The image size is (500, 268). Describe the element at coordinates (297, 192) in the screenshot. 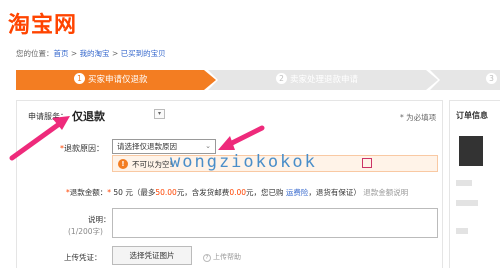

I see `shipping-insurance-link: 运费险` at that location.